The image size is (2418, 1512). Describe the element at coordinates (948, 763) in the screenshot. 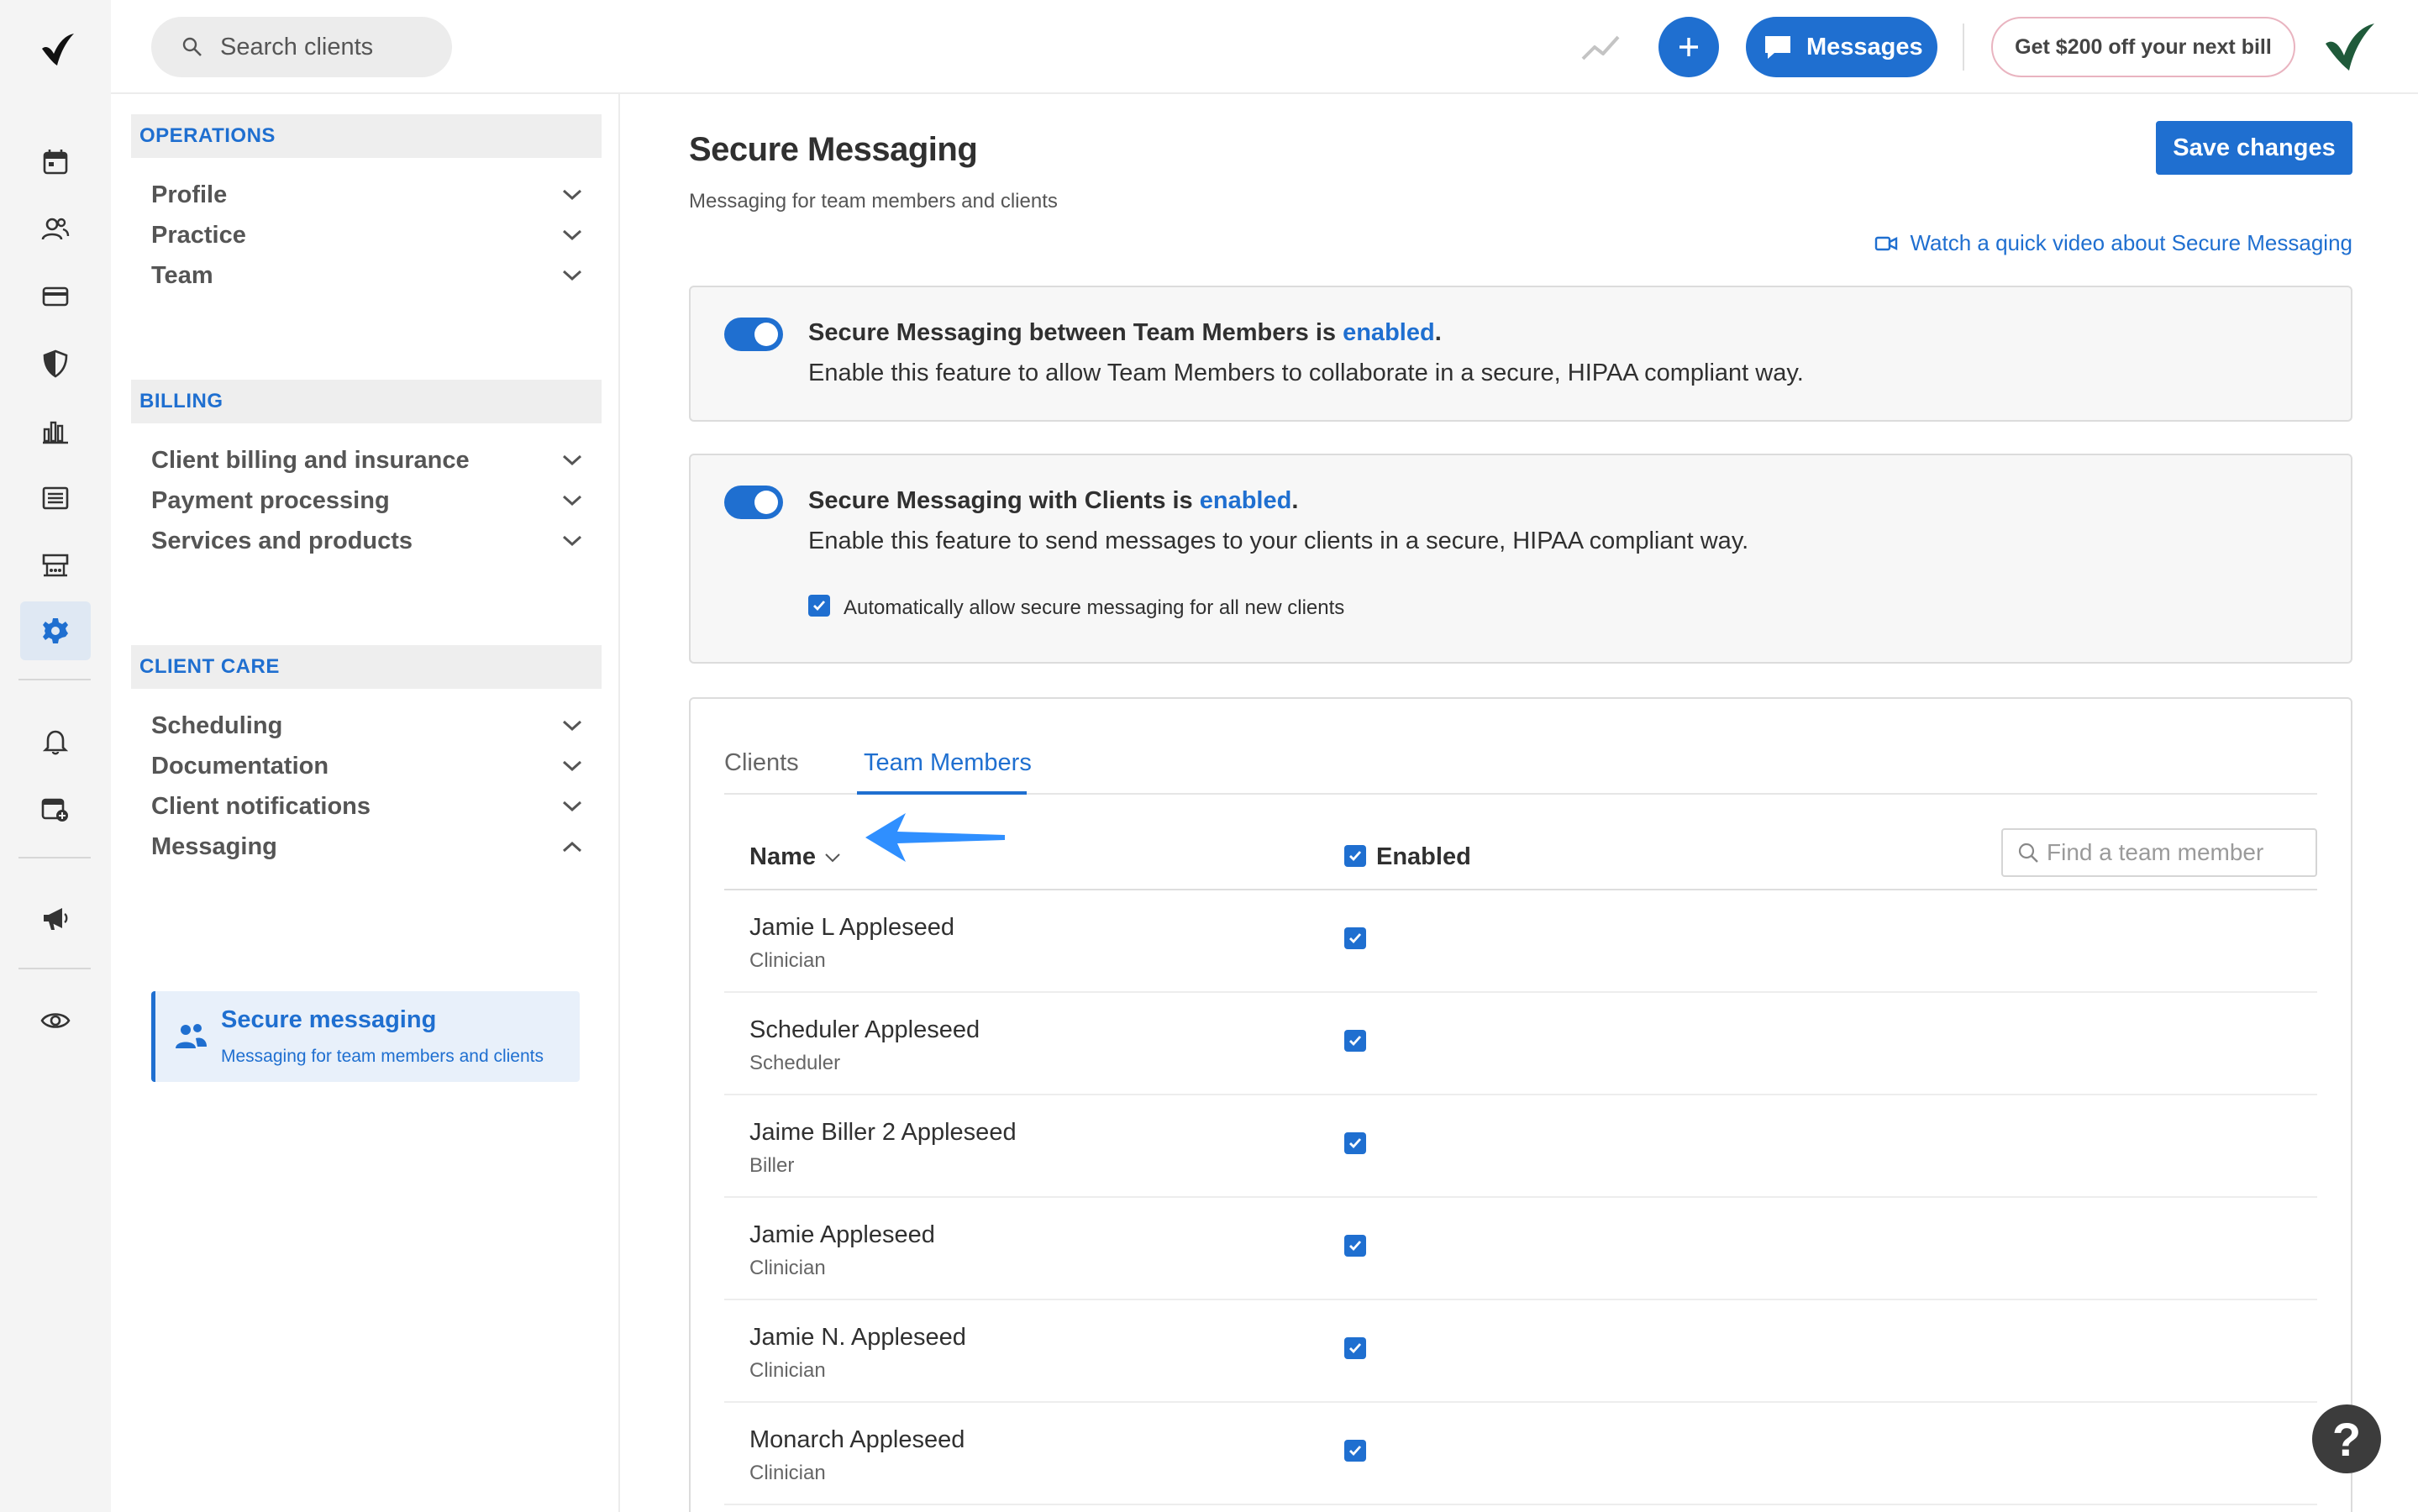

I see `tab-team-members: Team Members` at that location.